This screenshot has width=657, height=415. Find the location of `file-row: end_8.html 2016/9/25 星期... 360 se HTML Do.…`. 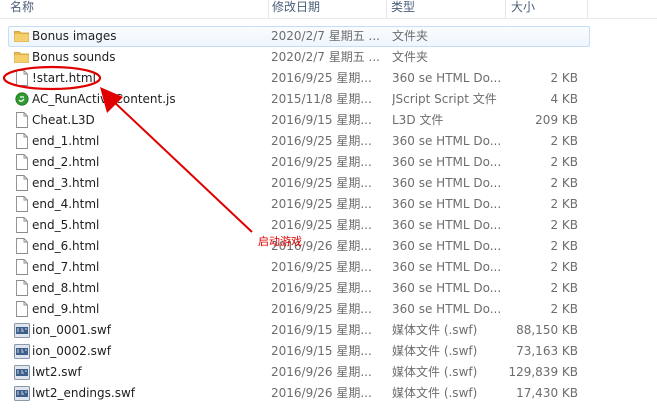

file-row: end_8.html 2016/9/25 星期... 360 se HTML Do.… is located at coordinates (299, 288).